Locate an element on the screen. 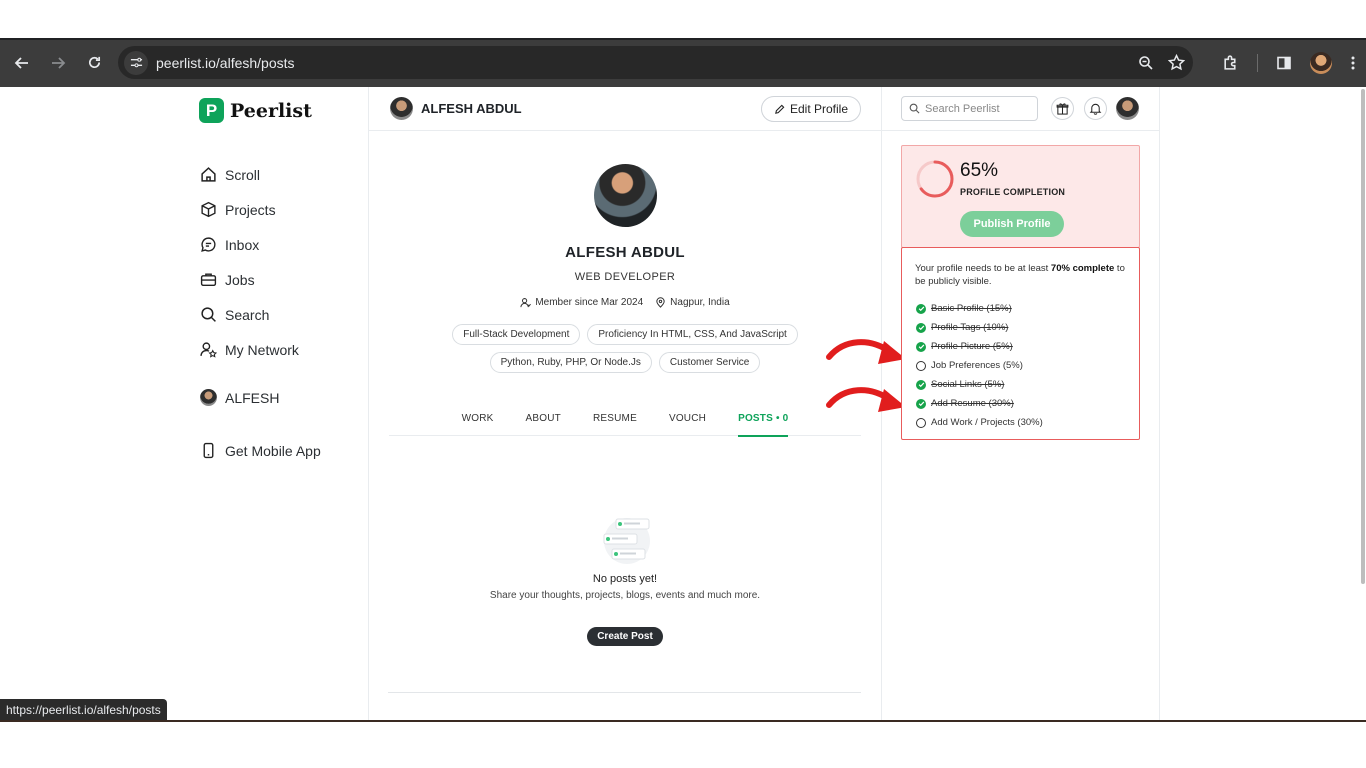  profile-name: ALFESH ABDUL is located at coordinates (625, 252).